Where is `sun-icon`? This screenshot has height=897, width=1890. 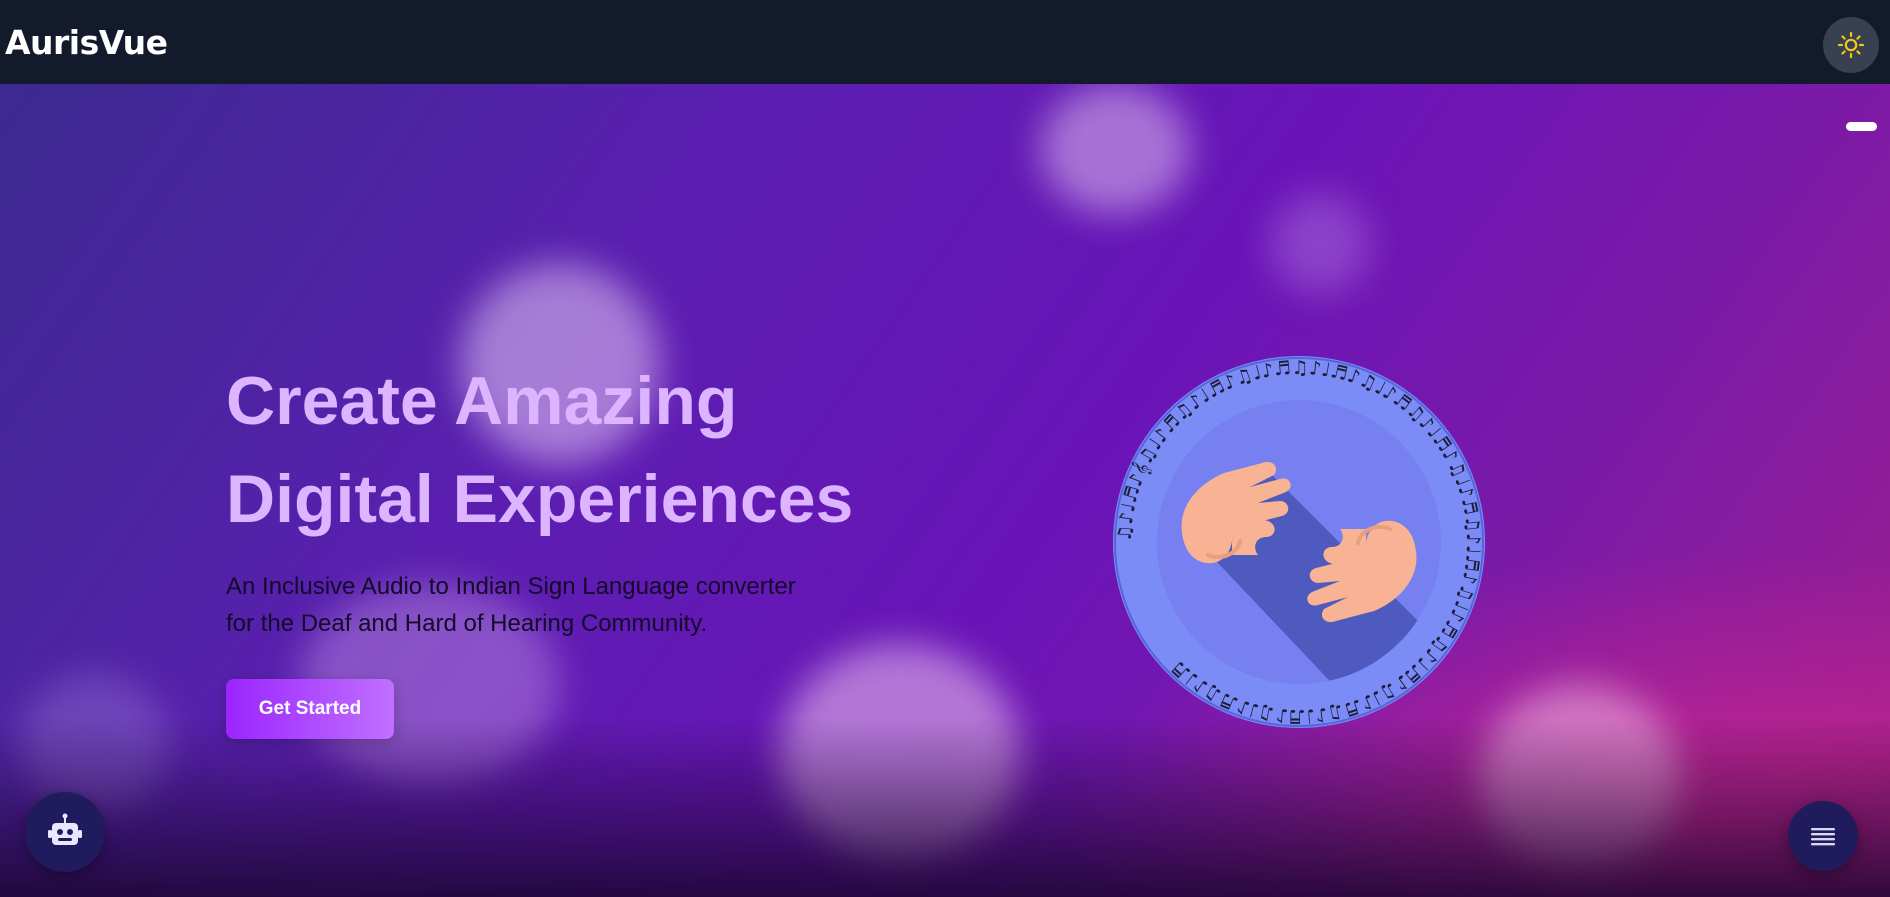
sun-icon is located at coordinates (1851, 45).